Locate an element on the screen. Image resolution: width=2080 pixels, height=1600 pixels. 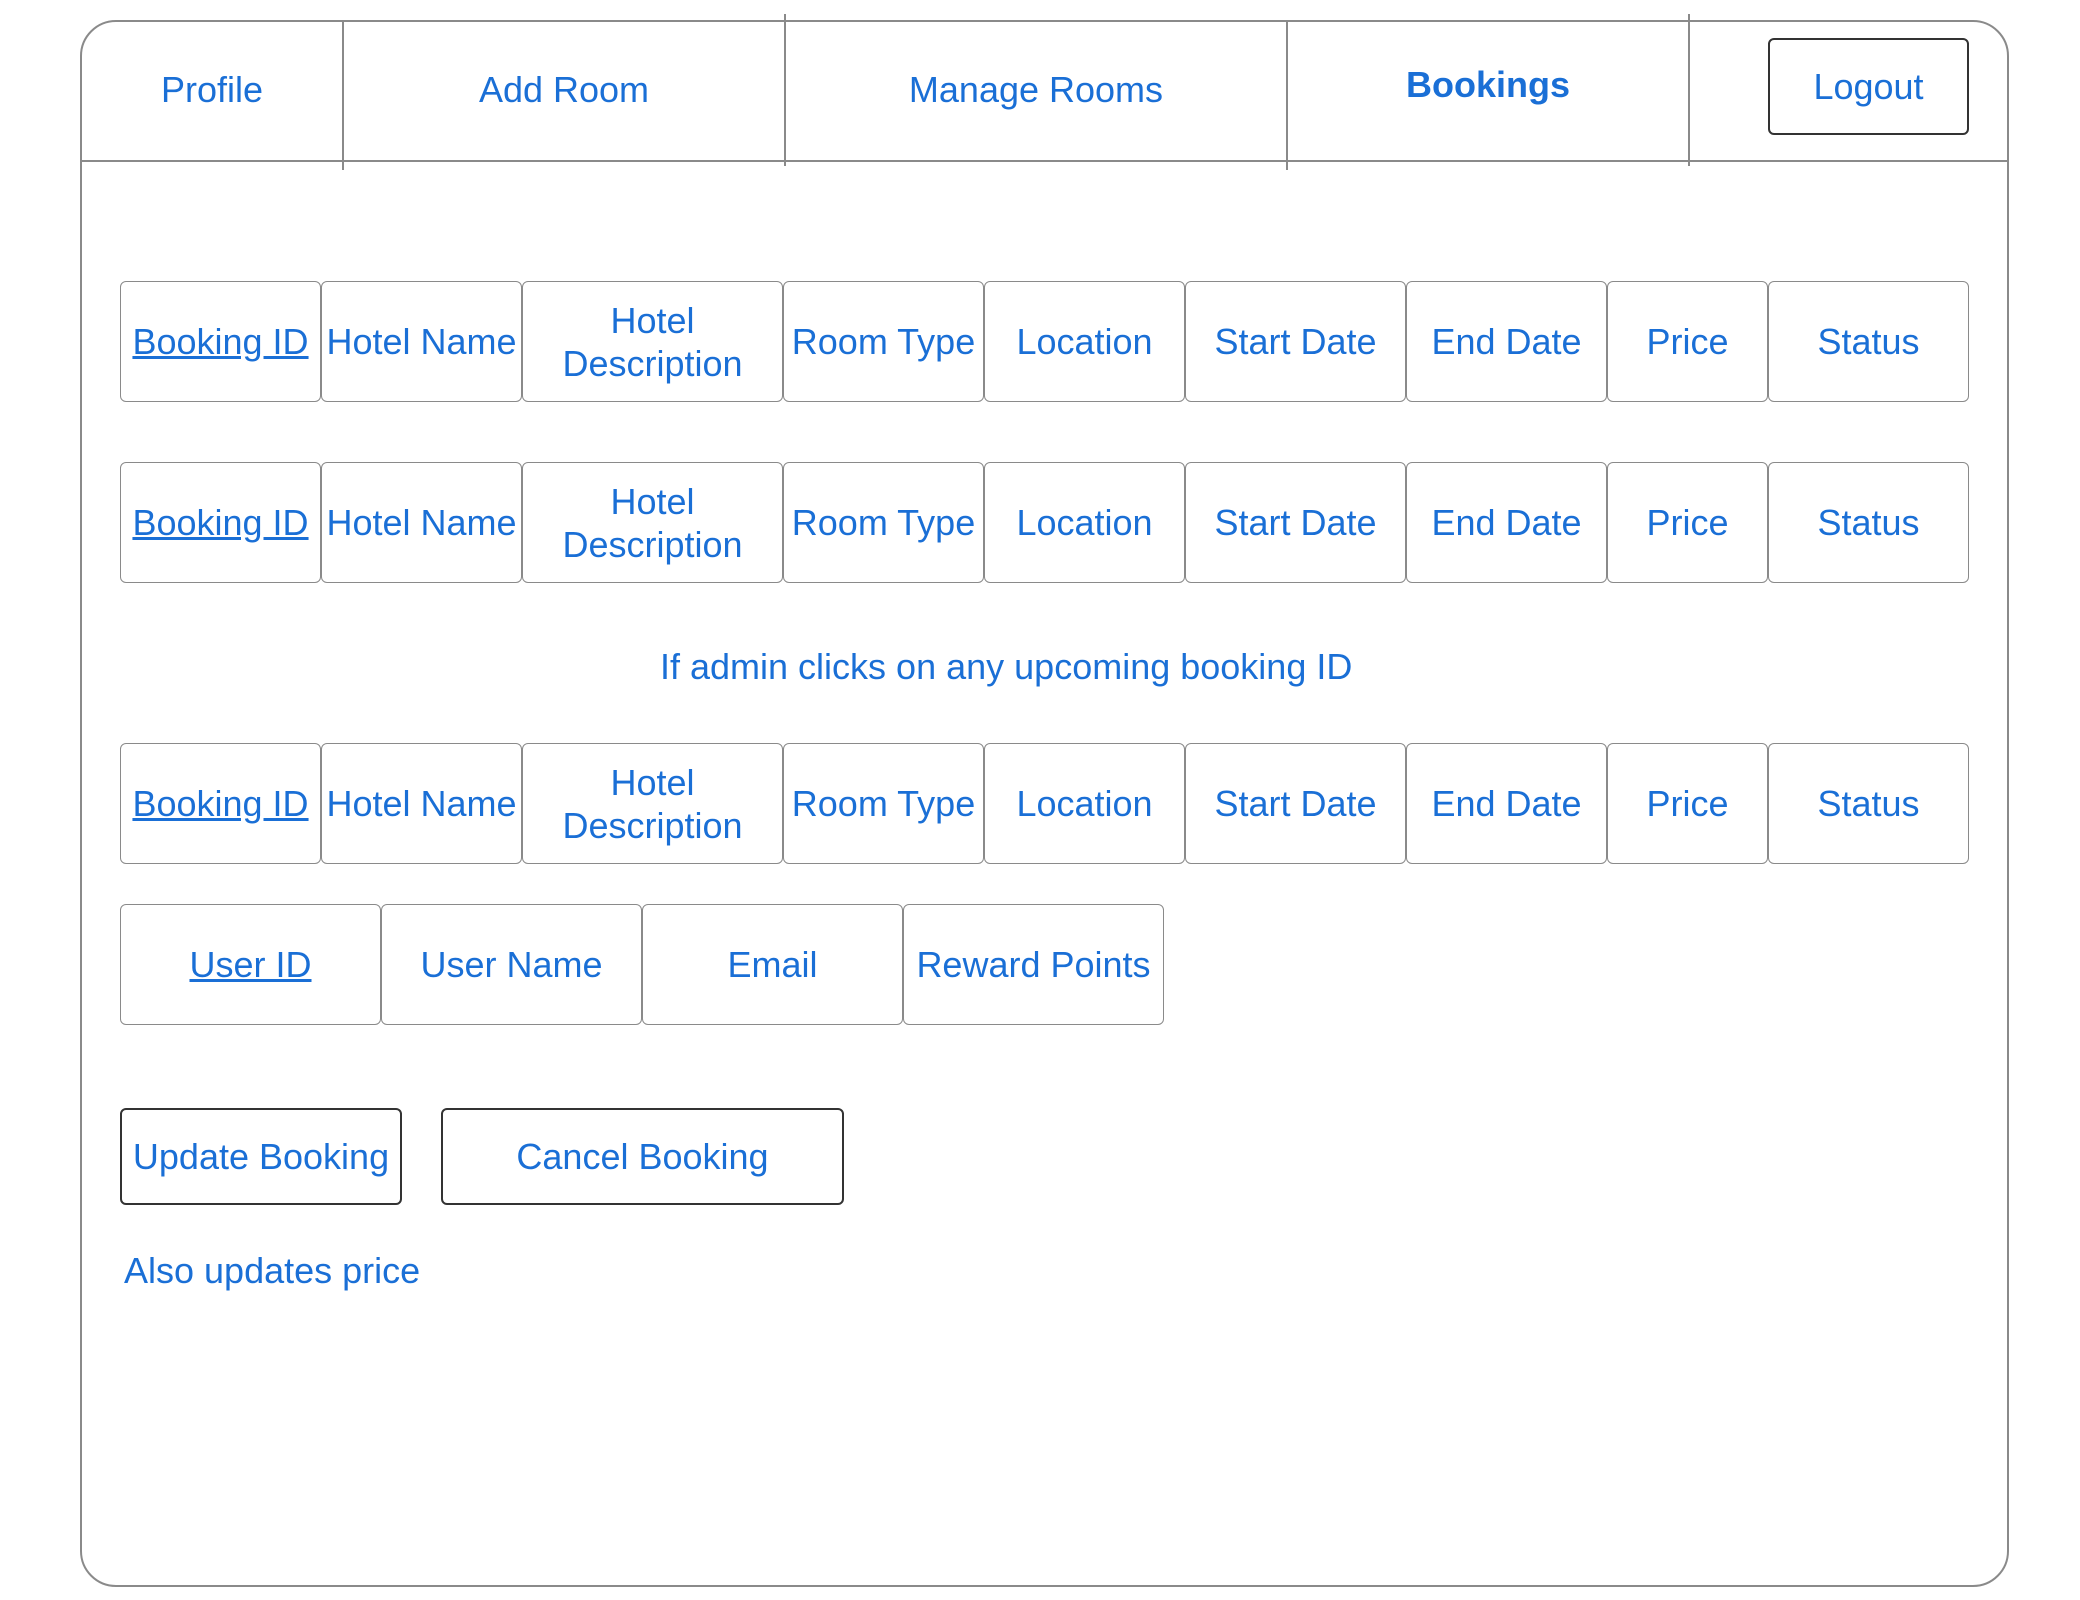
nav-add-room: Add Room is located at coordinates (564, 90).